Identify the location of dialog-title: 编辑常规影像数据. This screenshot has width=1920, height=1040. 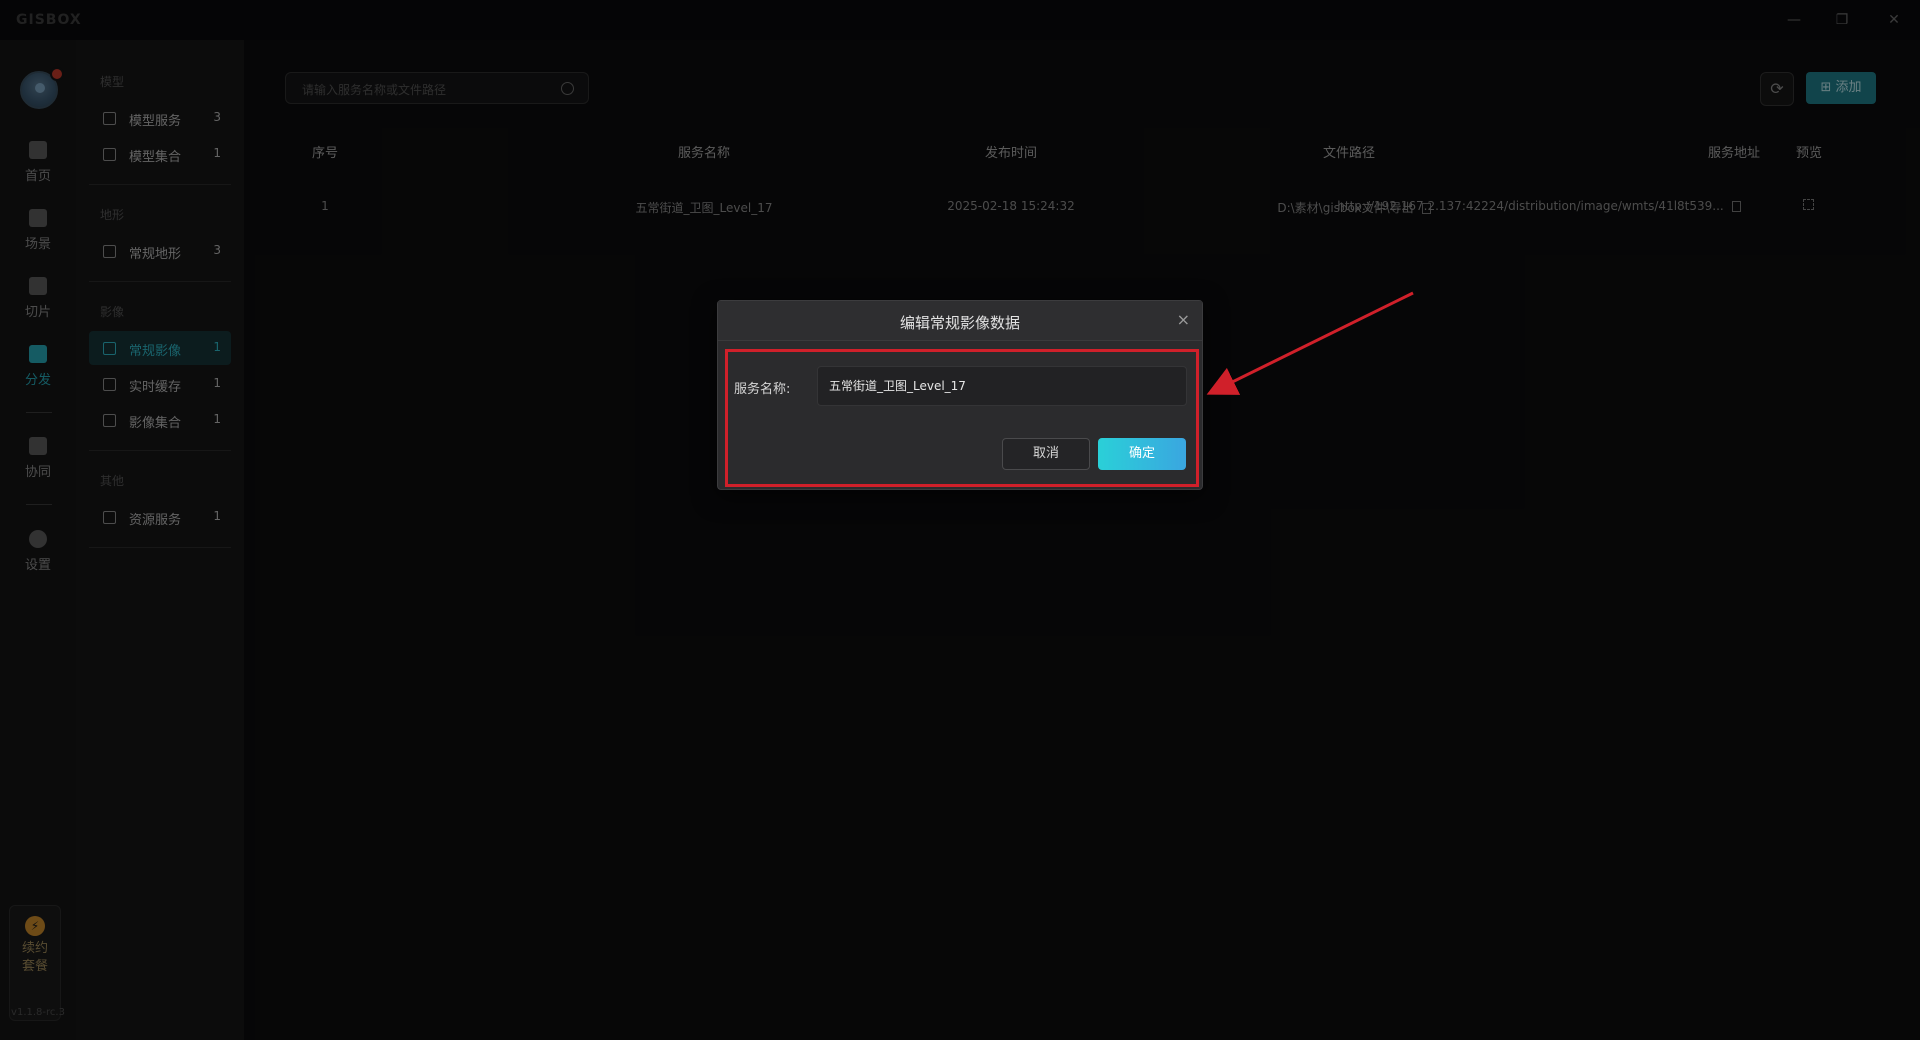
(959, 323).